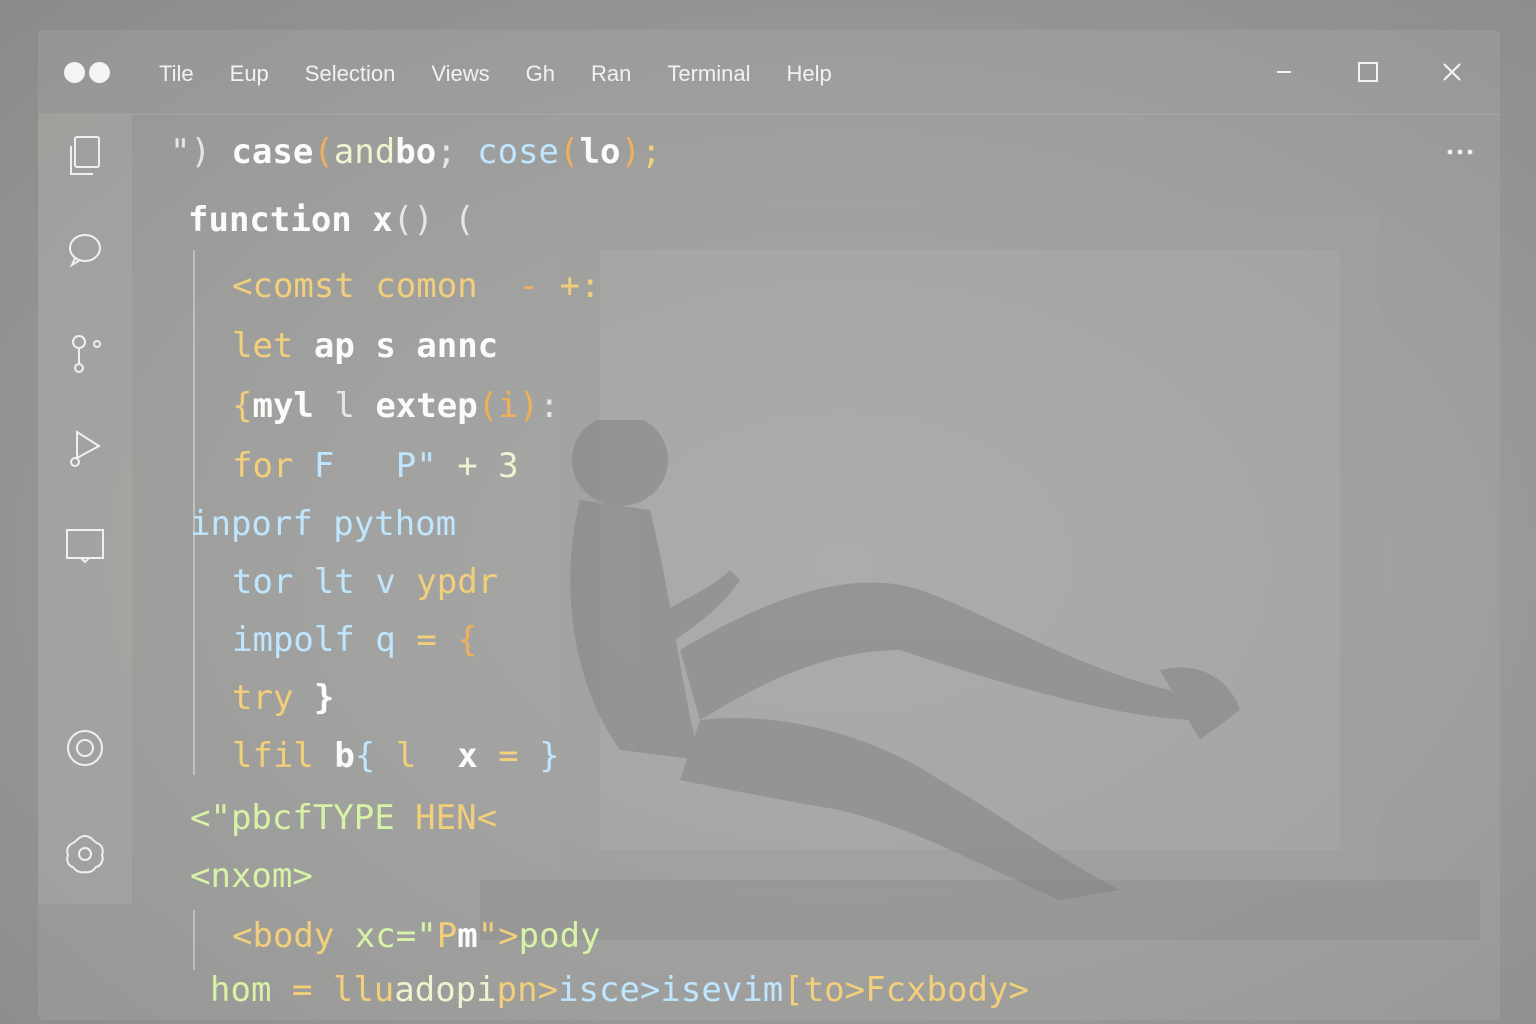  I want to click on code-token: (i), so click(508, 406).